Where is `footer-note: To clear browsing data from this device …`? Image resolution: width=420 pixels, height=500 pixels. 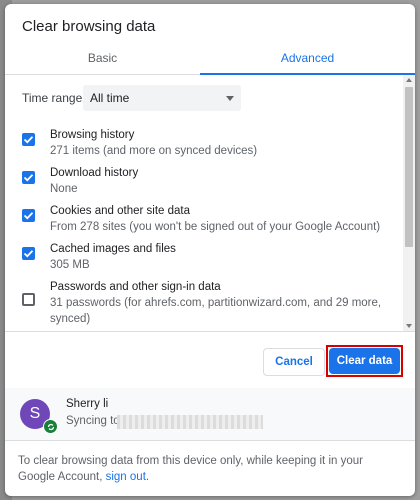
footer-note: To clear browsing data from this device … is located at coordinates (210, 468).